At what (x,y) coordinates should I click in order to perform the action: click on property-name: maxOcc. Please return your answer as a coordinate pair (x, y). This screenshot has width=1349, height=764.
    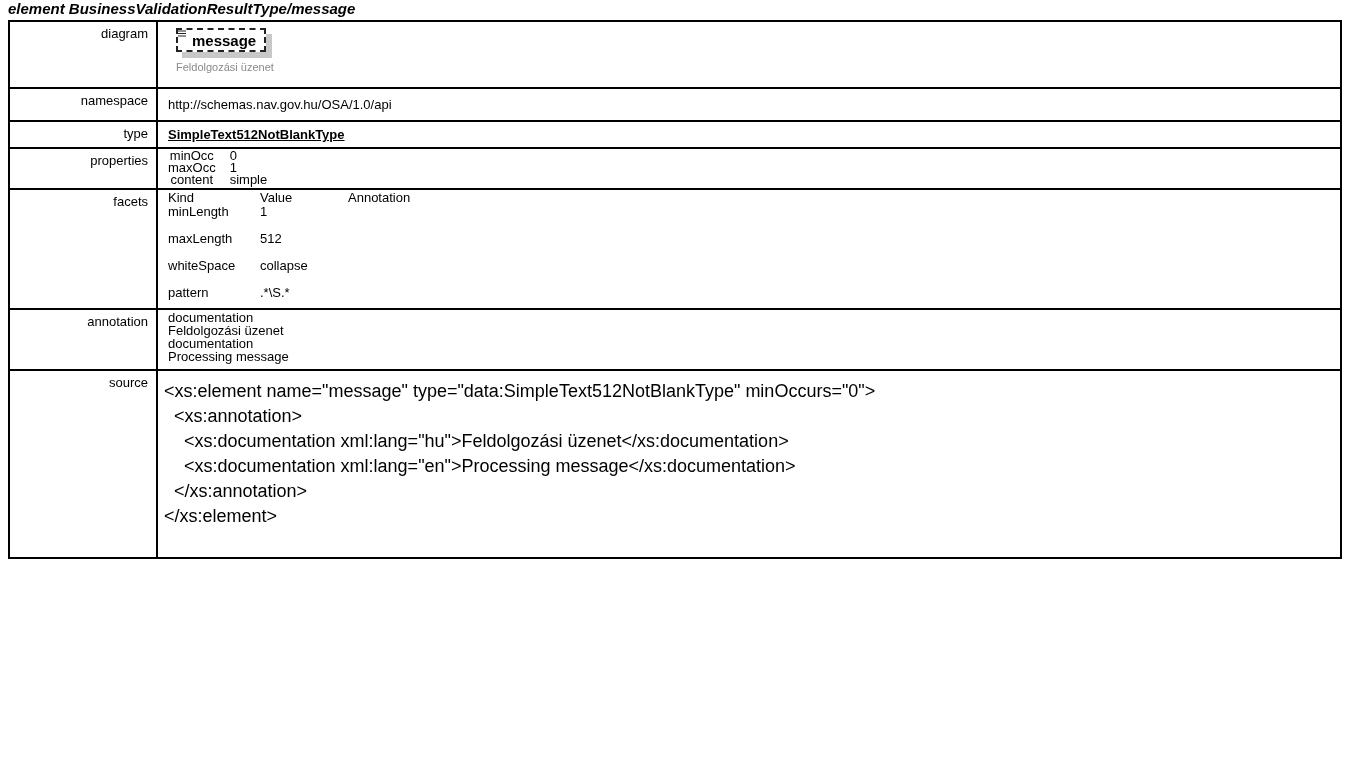
    Looking at the image, I should click on (192, 168).